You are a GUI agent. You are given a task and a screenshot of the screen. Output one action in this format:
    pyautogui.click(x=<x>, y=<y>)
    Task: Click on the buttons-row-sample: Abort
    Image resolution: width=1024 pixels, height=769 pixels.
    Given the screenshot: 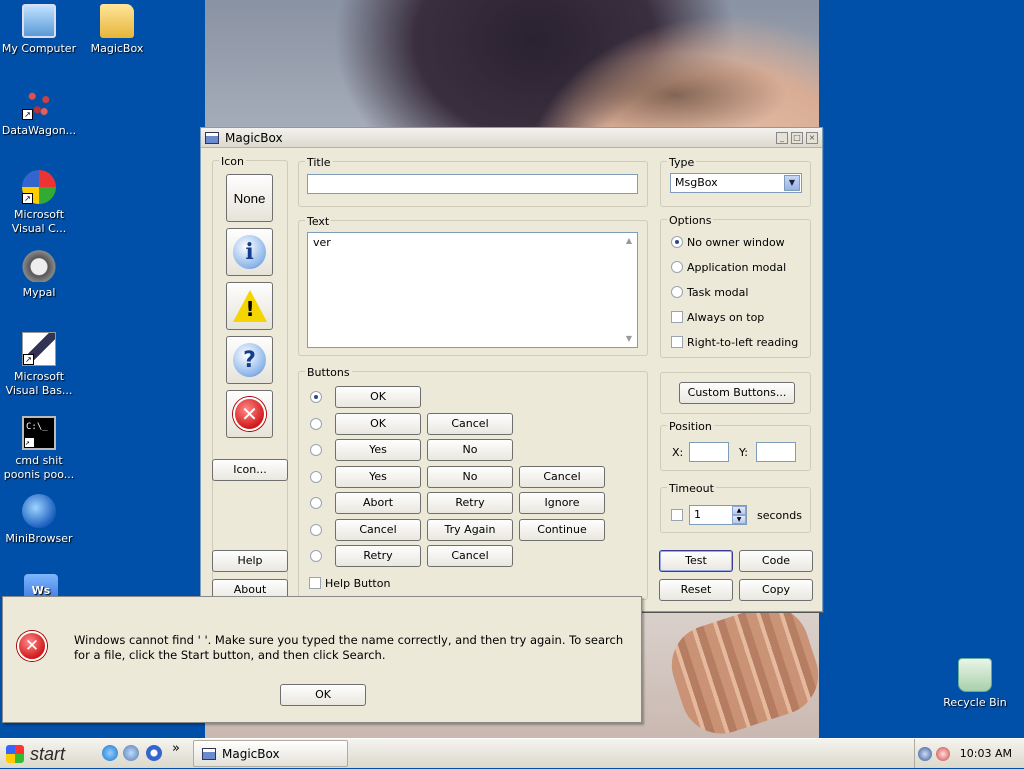 What is the action you would take?
    pyautogui.click(x=378, y=503)
    